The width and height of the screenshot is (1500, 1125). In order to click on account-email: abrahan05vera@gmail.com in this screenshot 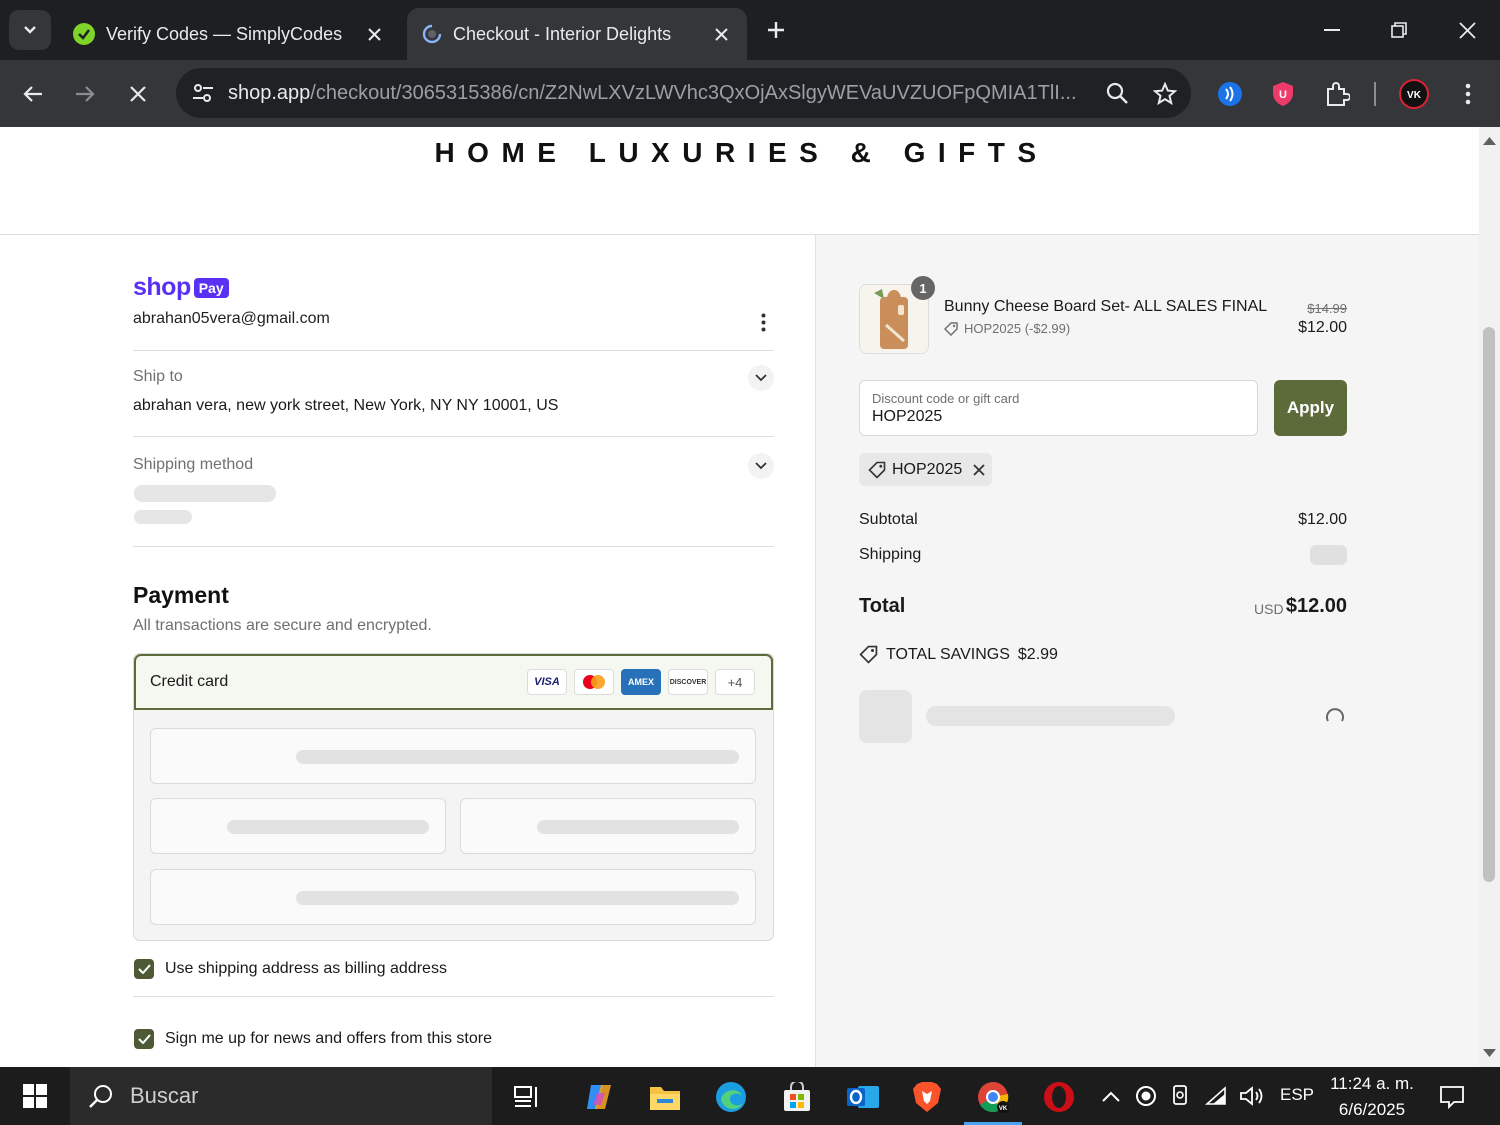, I will do `click(231, 318)`.